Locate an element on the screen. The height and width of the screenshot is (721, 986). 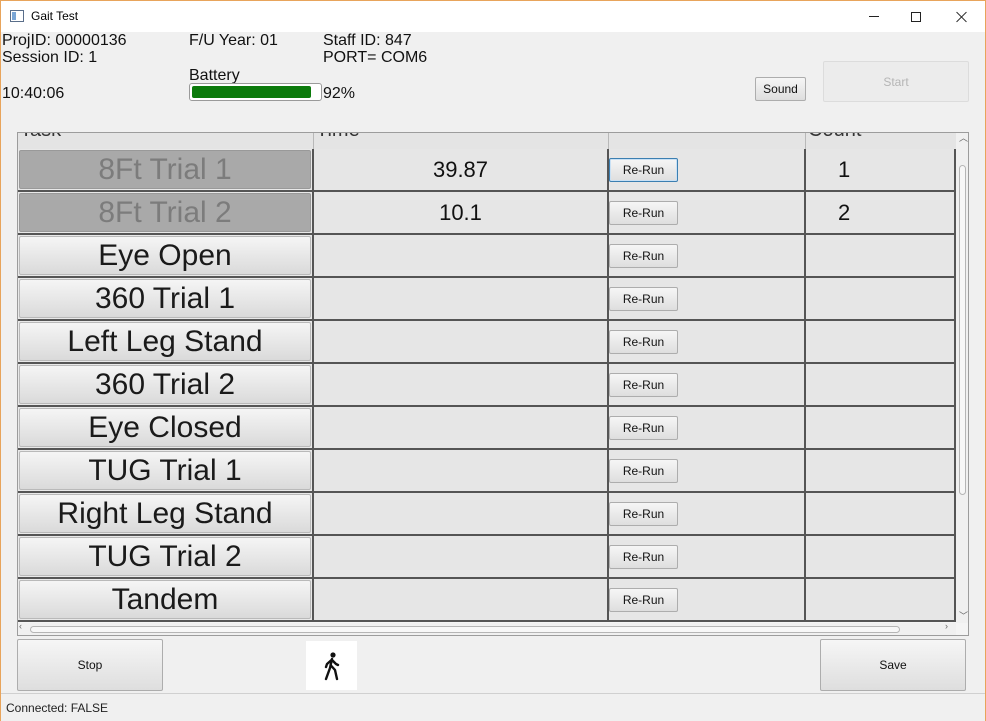
column-header-action is located at coordinates (707, 141).